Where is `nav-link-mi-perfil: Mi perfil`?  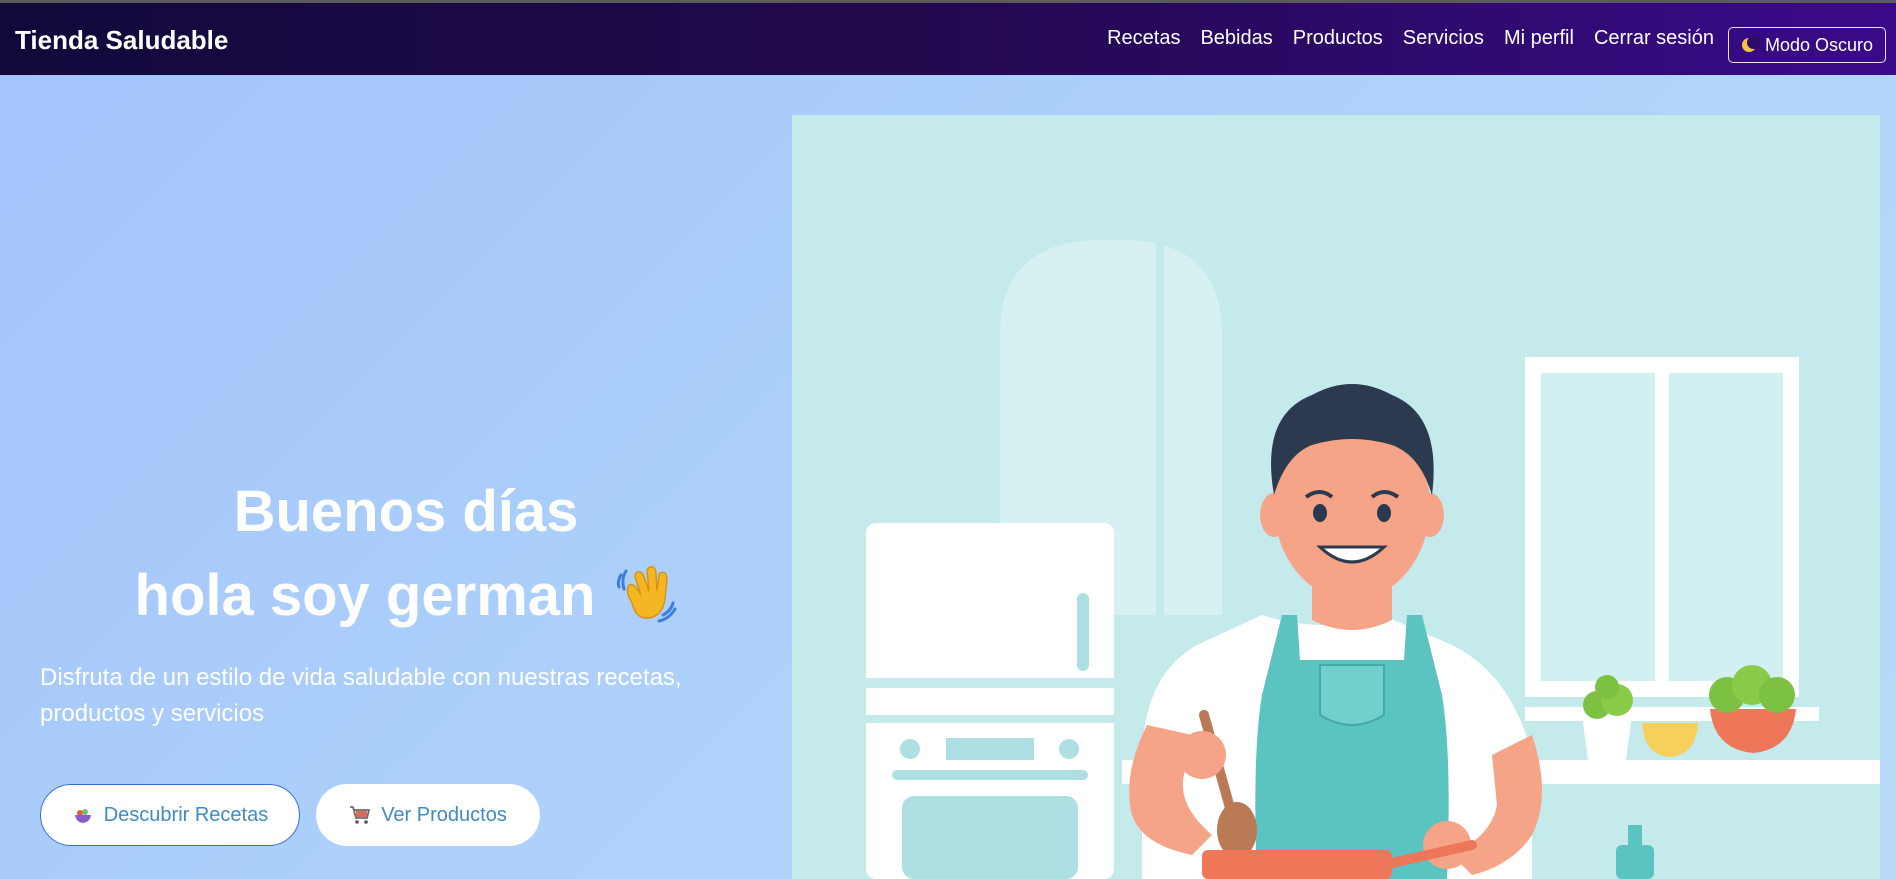
nav-link-mi-perfil: Mi perfil is located at coordinates (1539, 38).